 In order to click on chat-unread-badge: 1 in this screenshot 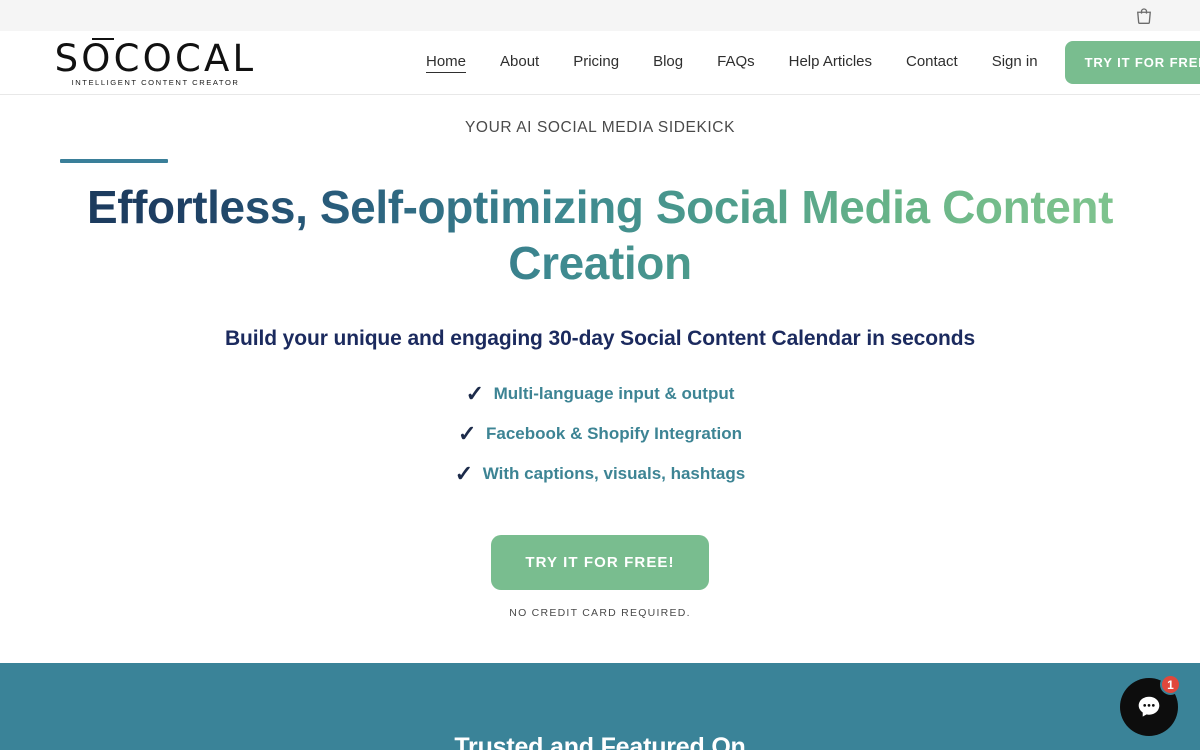, I will do `click(1170, 684)`.